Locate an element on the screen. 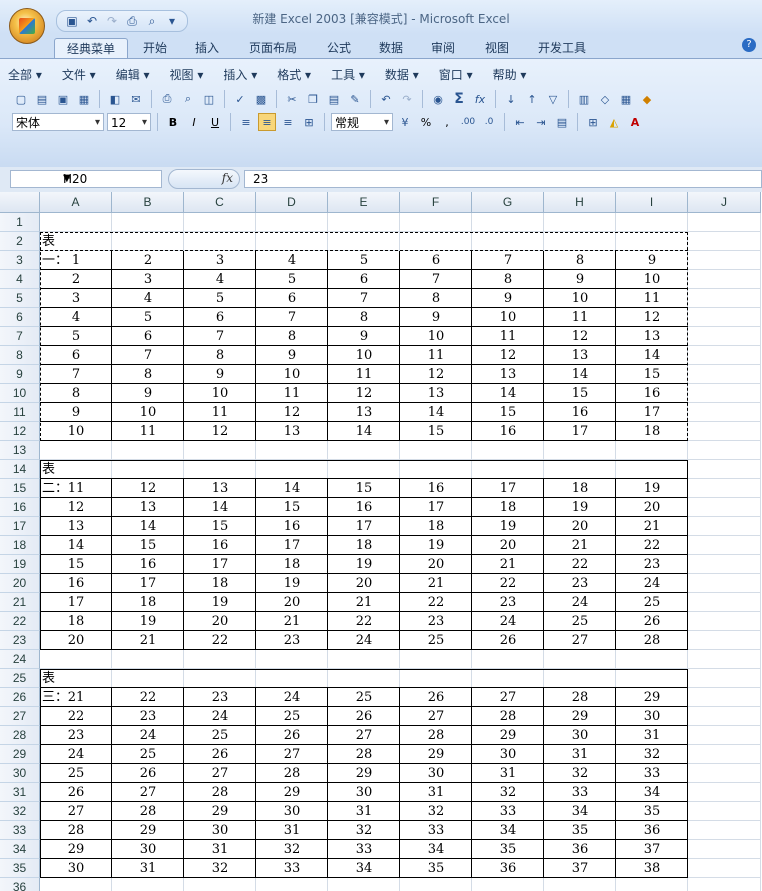 This screenshot has width=762, height=891. fill-color-icon: ◭ is located at coordinates (614, 122).